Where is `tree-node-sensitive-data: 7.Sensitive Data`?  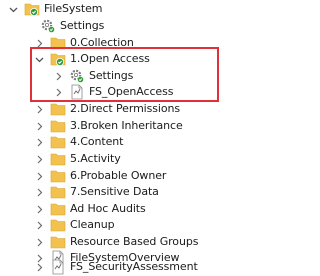 tree-node-sensitive-data: 7.Sensitive Data is located at coordinates (96, 192).